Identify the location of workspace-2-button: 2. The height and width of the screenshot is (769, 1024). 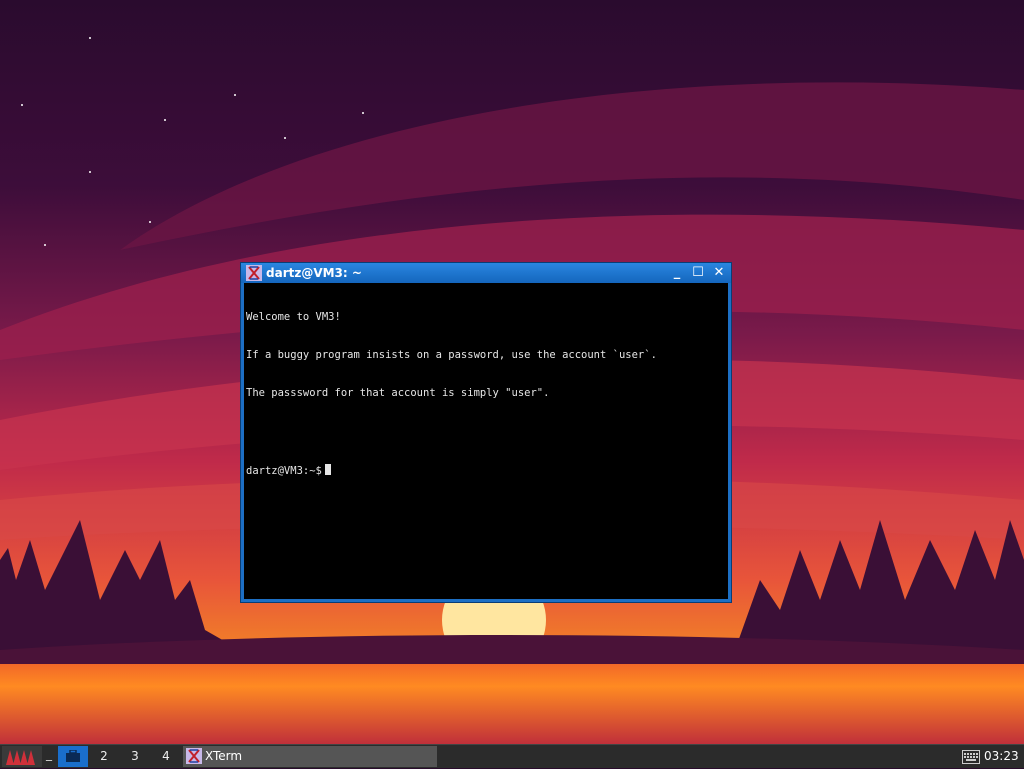
(104, 756).